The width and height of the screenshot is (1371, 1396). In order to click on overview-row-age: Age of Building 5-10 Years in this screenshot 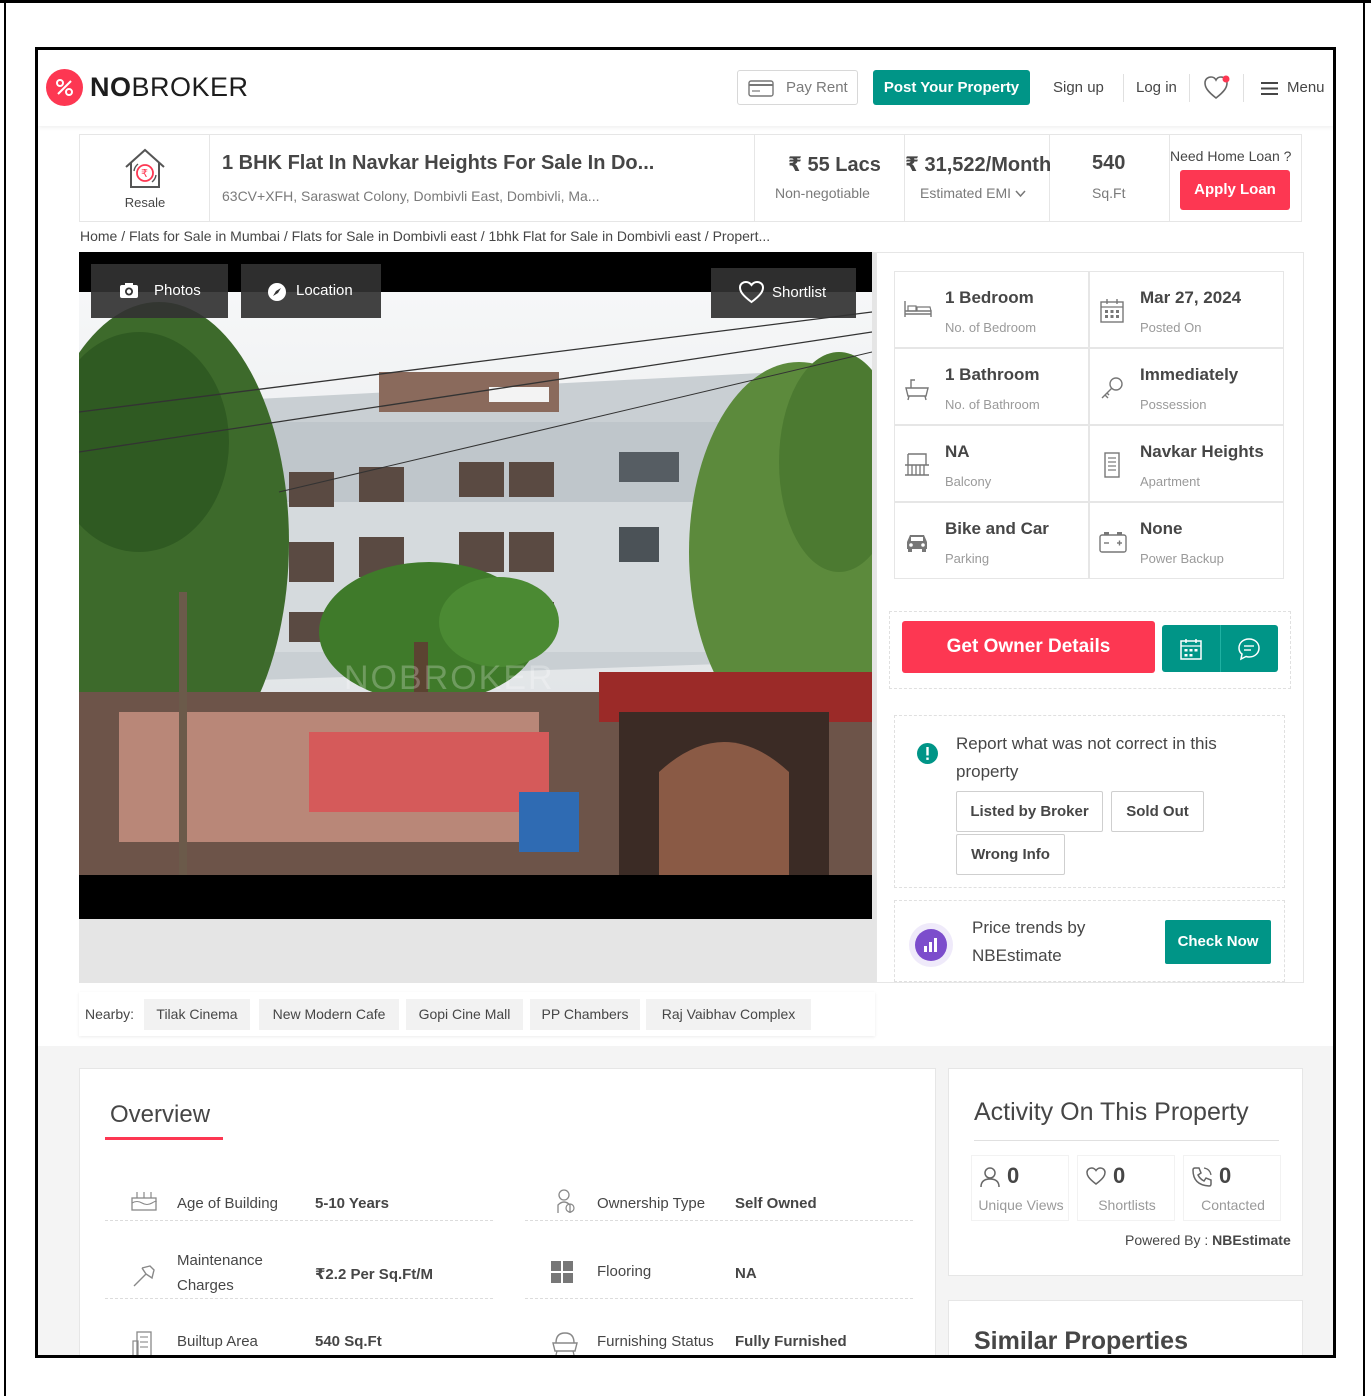, I will do `click(299, 1186)`.